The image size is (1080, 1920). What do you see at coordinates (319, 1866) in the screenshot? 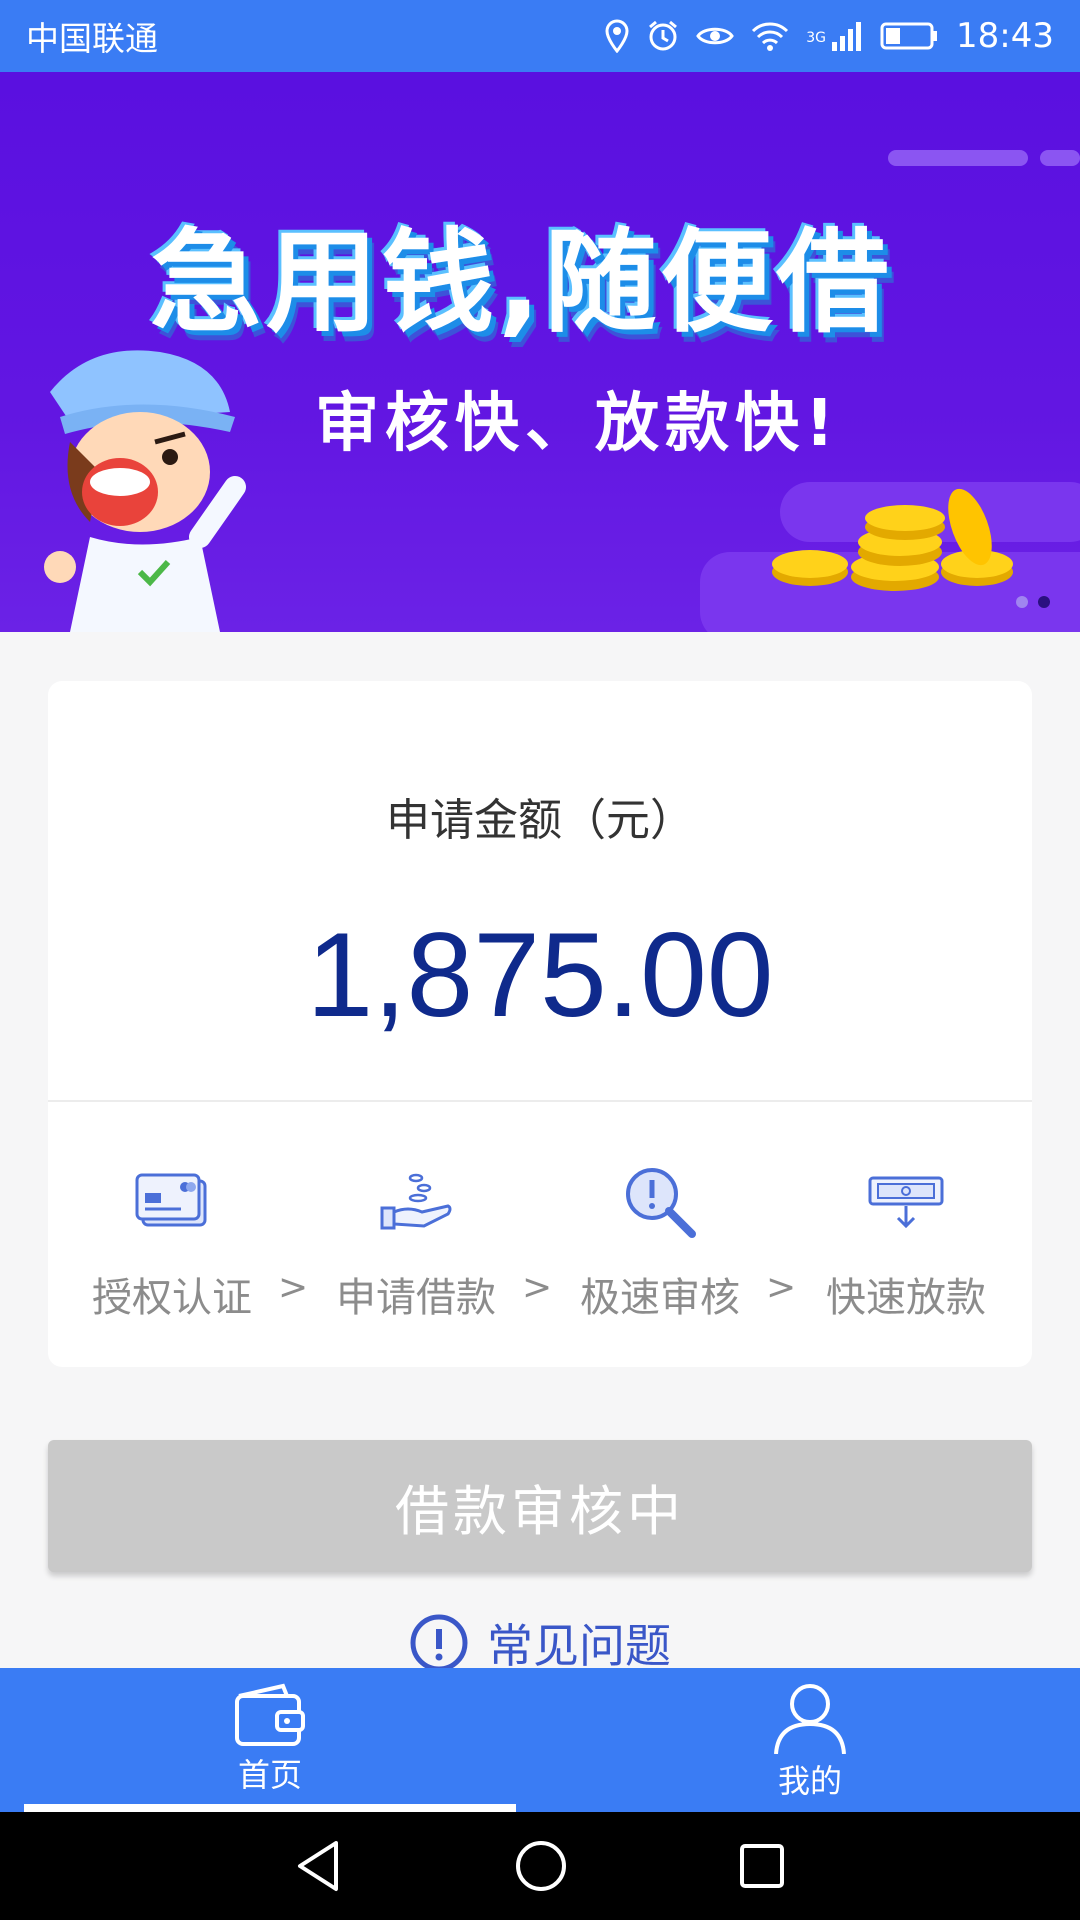
I see `back-icon` at bounding box center [319, 1866].